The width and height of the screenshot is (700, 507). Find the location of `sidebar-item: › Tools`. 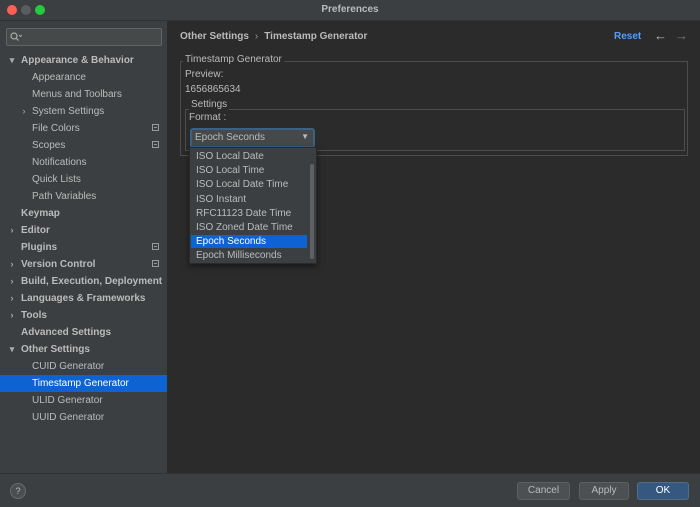

sidebar-item: › Tools is located at coordinates (83, 315).